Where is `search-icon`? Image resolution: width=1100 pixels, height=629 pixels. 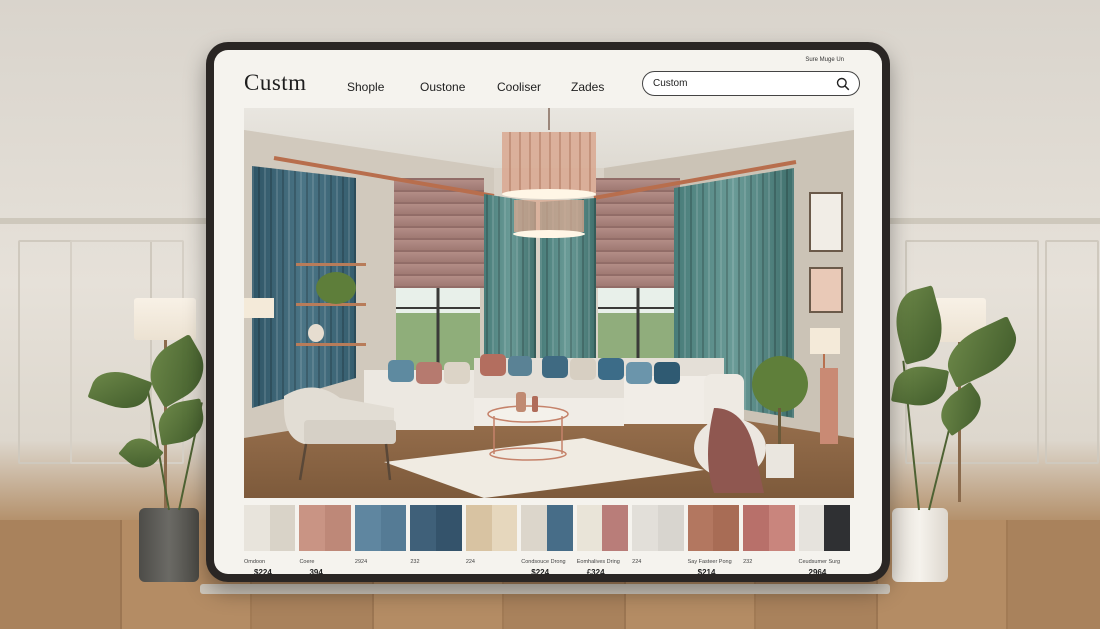 search-icon is located at coordinates (843, 84).